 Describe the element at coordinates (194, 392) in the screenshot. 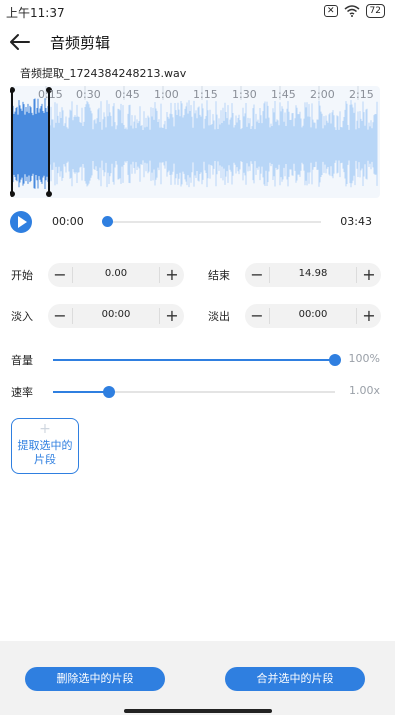

I see `speed-slider` at that location.